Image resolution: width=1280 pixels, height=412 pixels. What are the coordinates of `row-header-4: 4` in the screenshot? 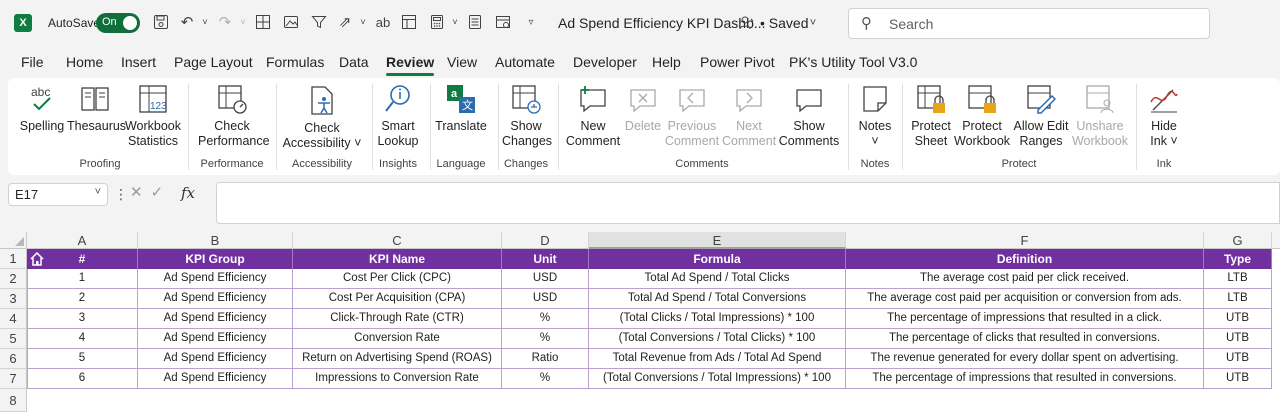 It's located at (13, 319).